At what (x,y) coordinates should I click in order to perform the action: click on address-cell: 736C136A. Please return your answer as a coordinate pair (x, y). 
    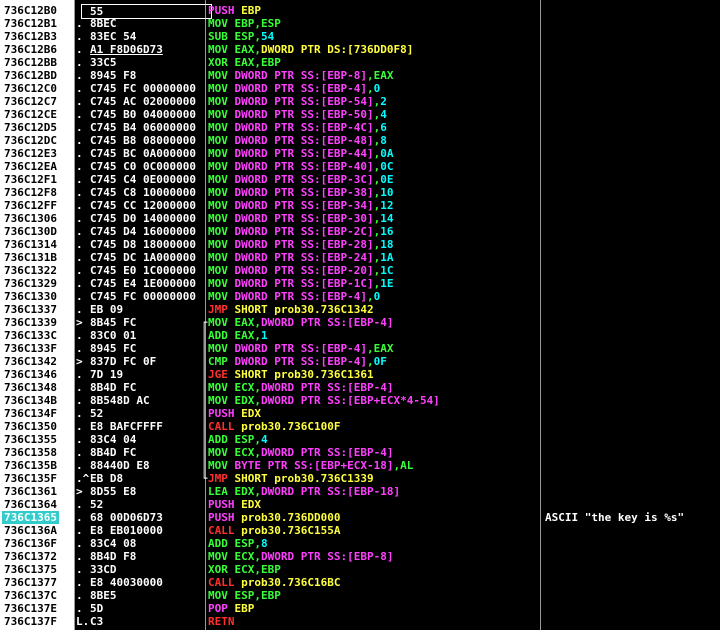
    Looking at the image, I should click on (30, 530).